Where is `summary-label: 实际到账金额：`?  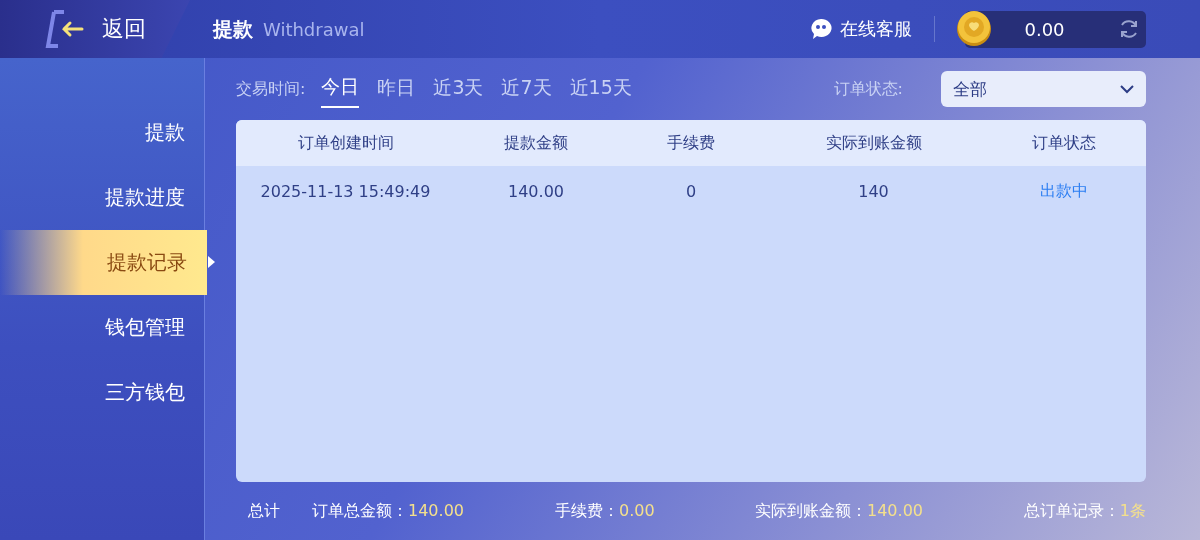
summary-label: 实际到账金额： is located at coordinates (811, 511).